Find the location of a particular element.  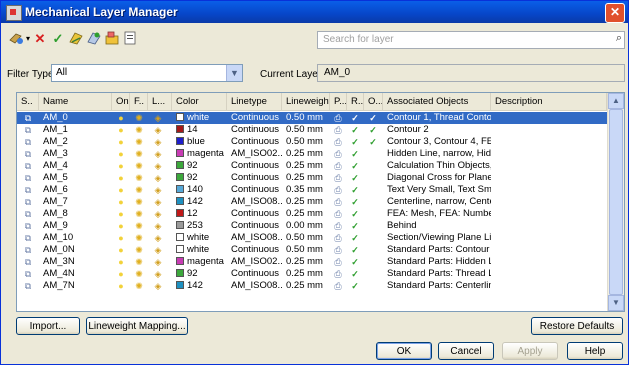

layer-name: AM_1 is located at coordinates (77, 130).